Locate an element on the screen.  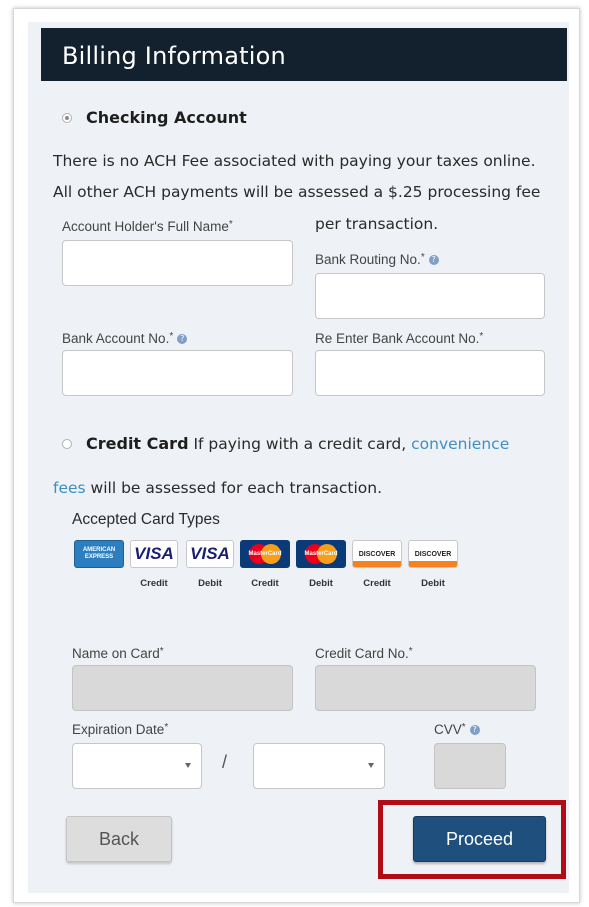
account-number-label-text: Bank Account No. is located at coordinates (116, 338).